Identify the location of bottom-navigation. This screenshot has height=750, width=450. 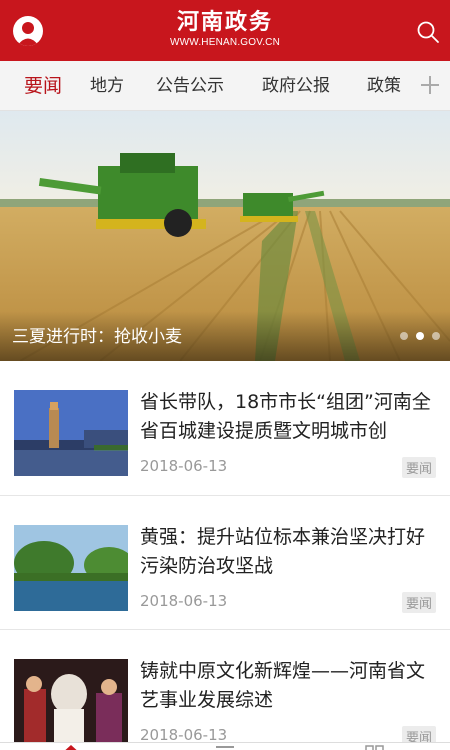
(225, 746).